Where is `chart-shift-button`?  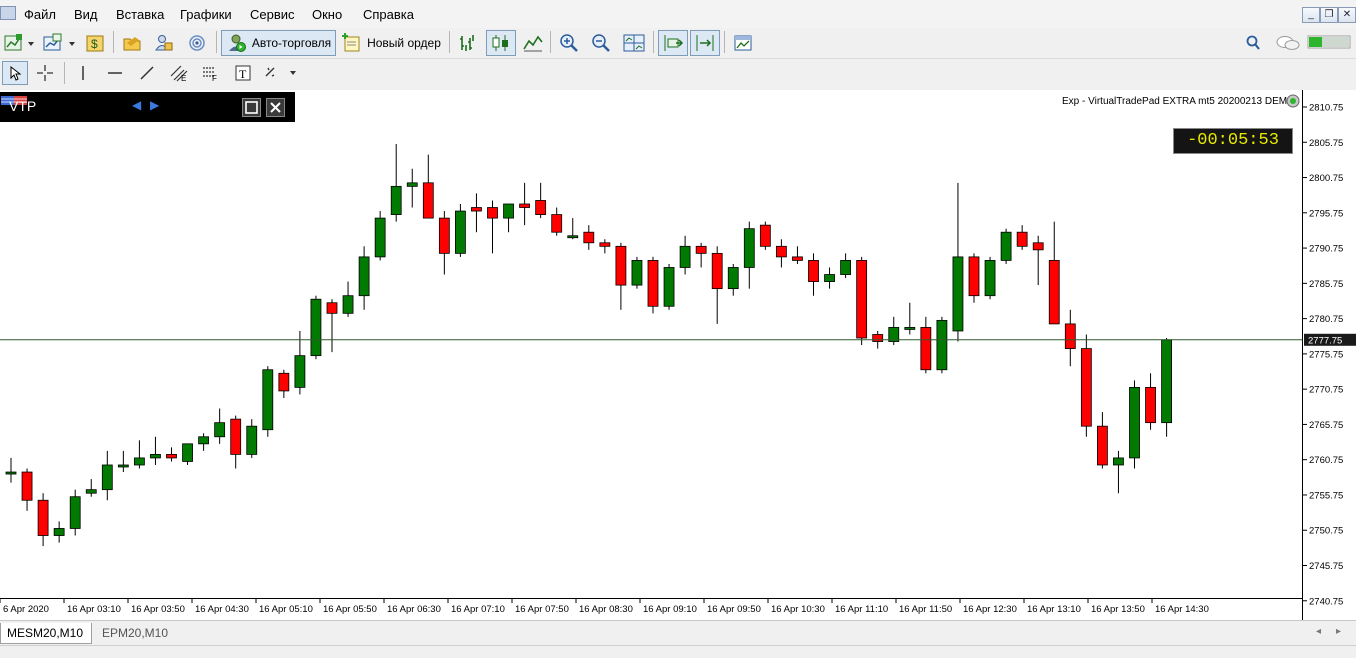 chart-shift-button is located at coordinates (705, 43).